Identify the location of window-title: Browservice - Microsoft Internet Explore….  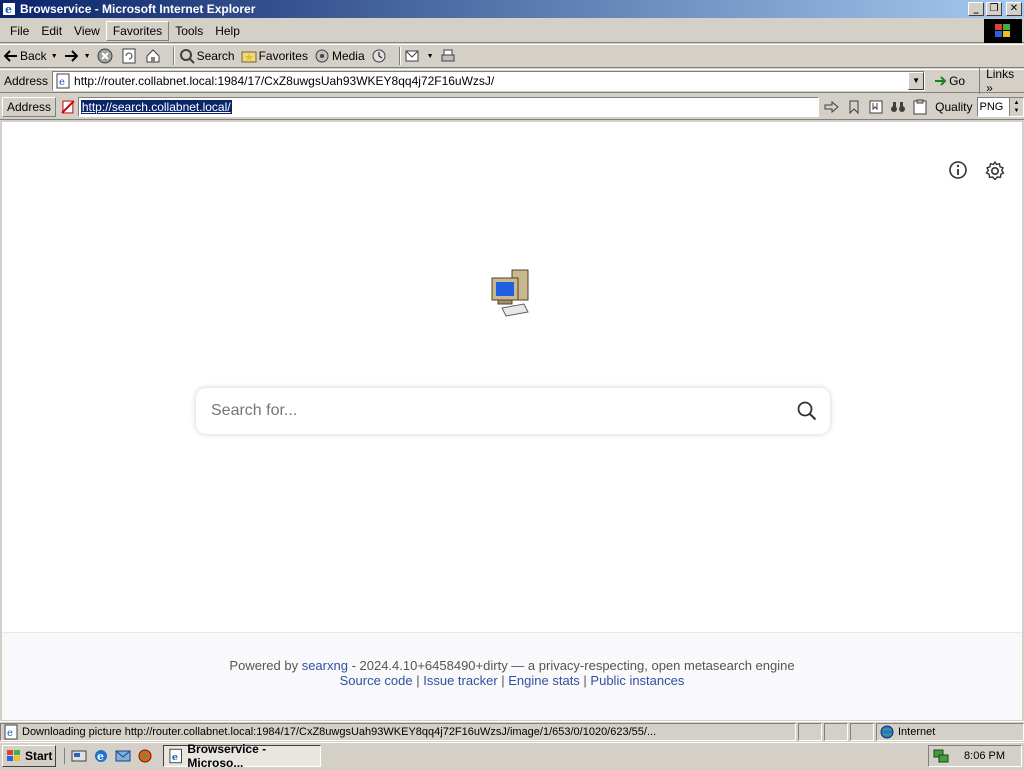
(138, 9).